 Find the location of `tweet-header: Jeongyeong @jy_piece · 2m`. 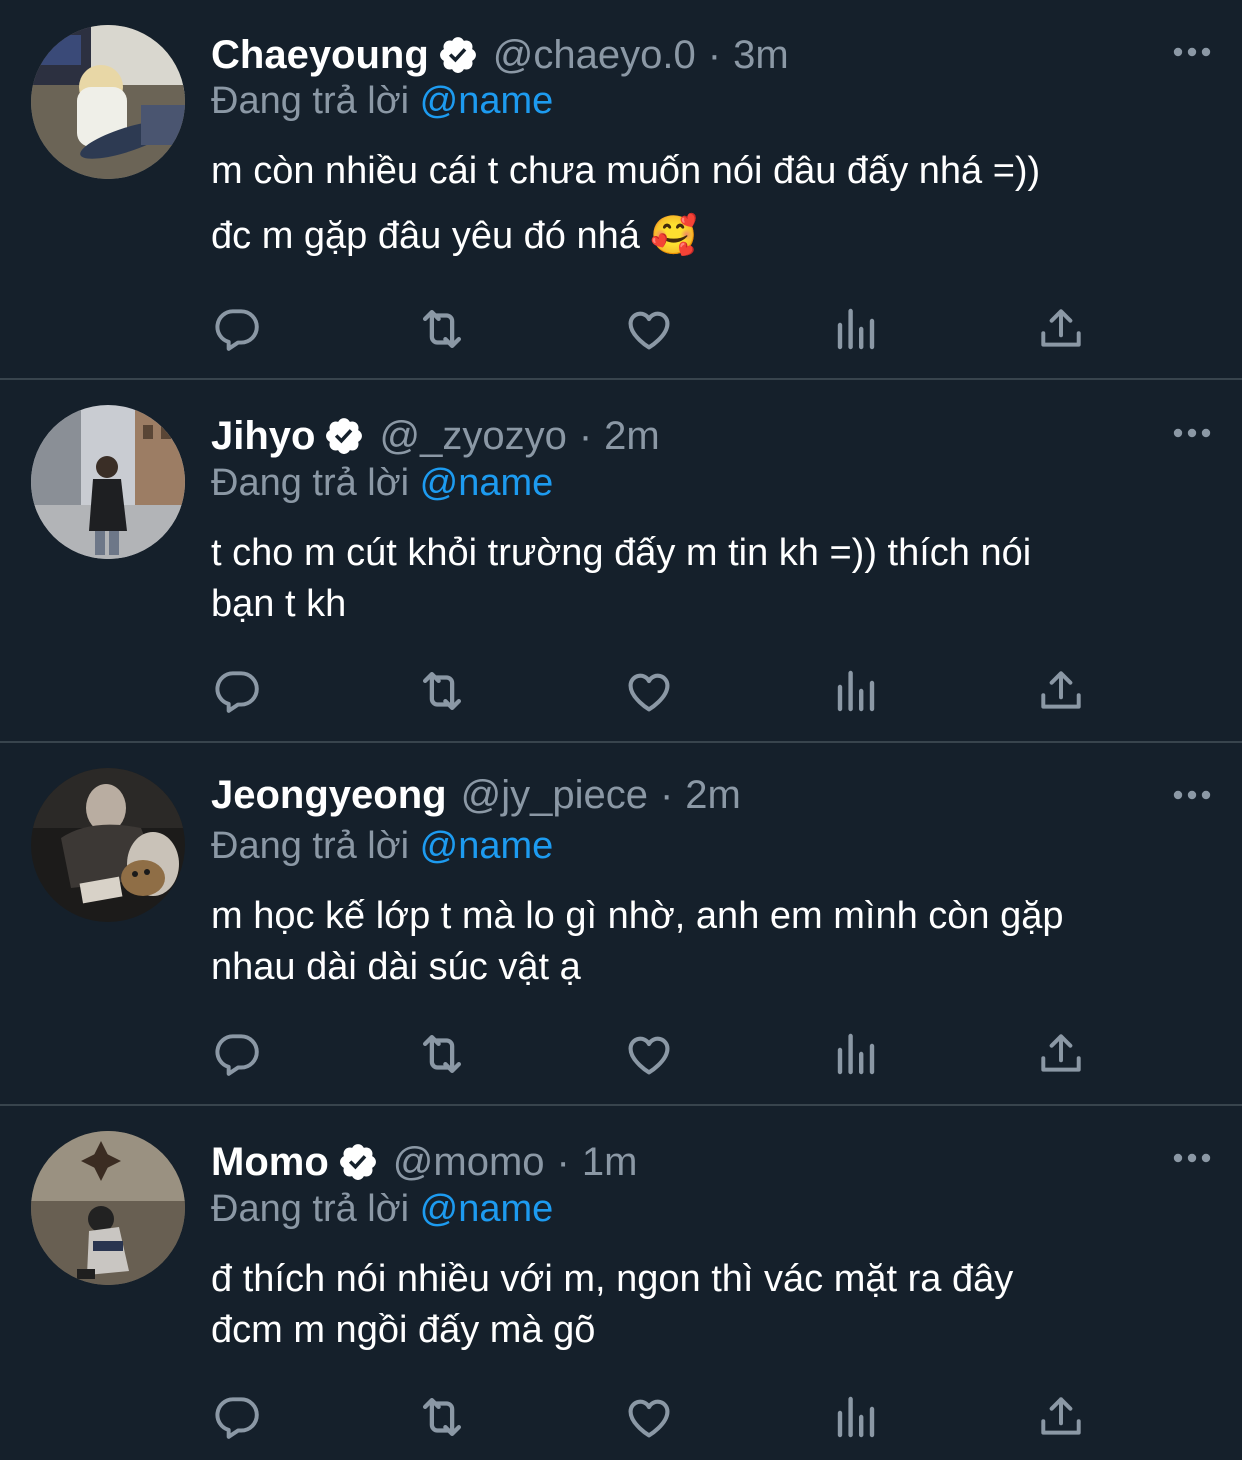

tweet-header: Jeongyeong @jy_piece · 2m is located at coordinates (476, 795).